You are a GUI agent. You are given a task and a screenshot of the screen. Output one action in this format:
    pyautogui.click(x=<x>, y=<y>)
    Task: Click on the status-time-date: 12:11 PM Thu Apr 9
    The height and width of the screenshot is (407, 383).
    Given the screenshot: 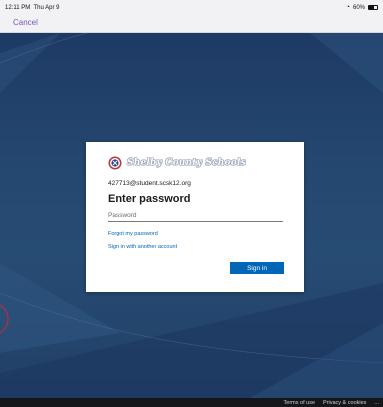 What is the action you would take?
    pyautogui.click(x=32, y=8)
    